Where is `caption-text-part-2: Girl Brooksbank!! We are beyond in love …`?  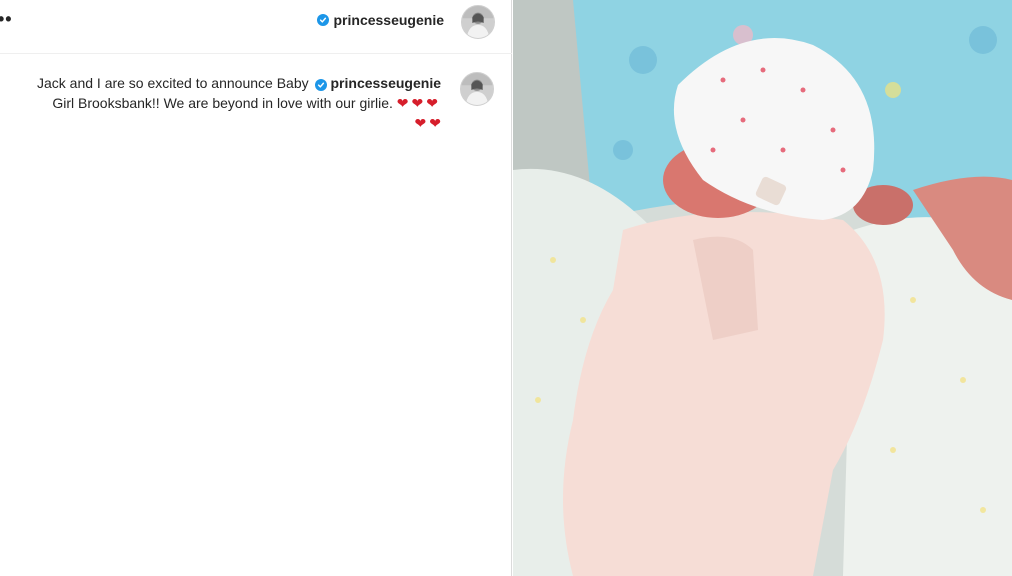
caption-text-part-2: Girl Brooksbank!! We are beyond in love … is located at coordinates (222, 103).